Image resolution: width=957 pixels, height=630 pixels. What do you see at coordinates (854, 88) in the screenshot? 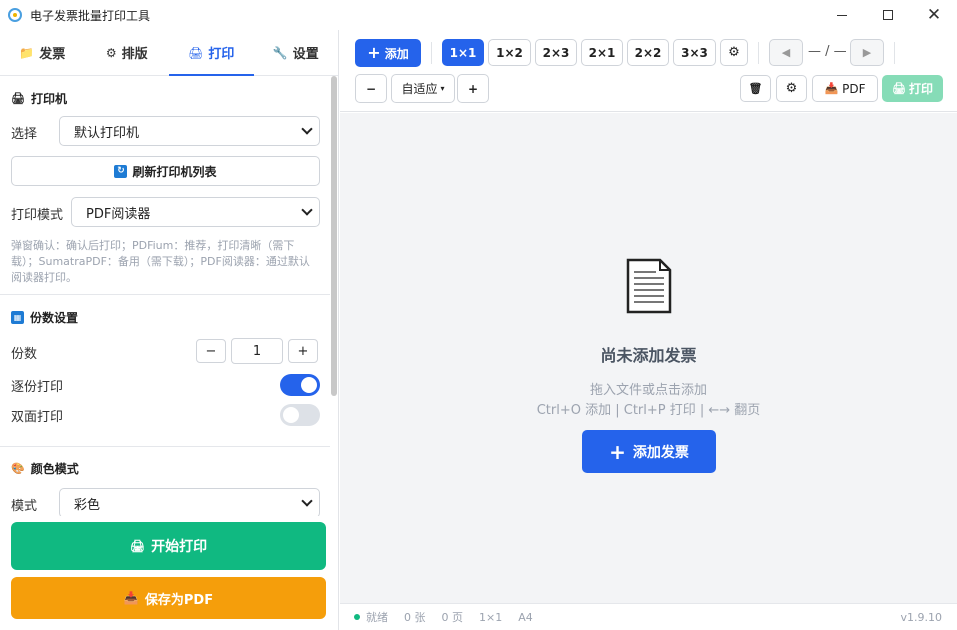
I see `export-pdf-label: PDF` at bounding box center [854, 88].